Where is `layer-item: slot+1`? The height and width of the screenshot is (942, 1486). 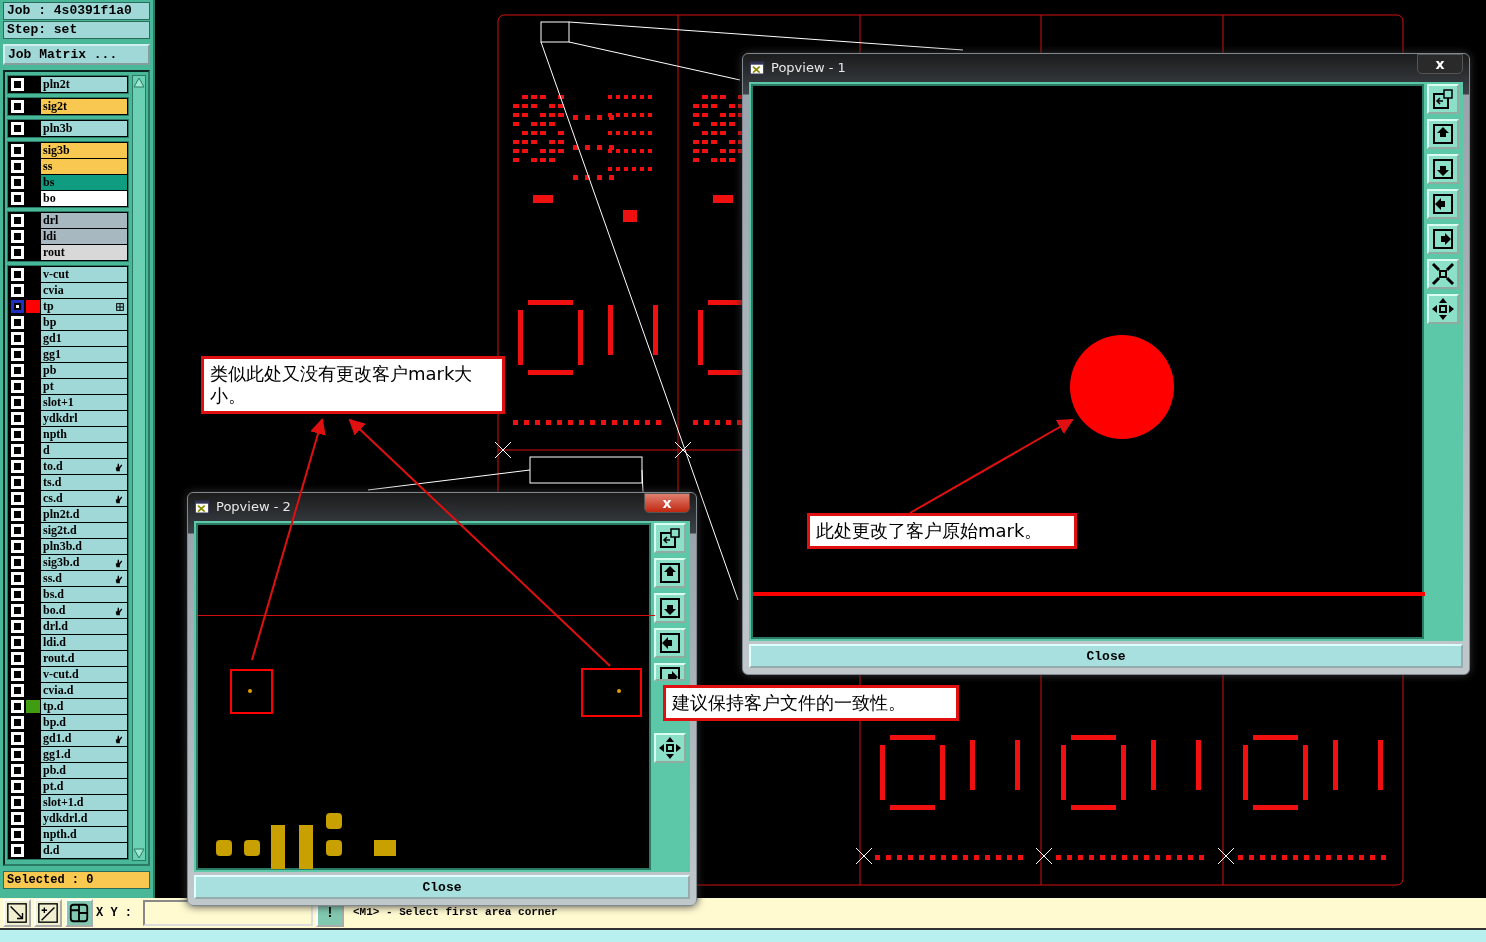 layer-item: slot+1 is located at coordinates (84, 402).